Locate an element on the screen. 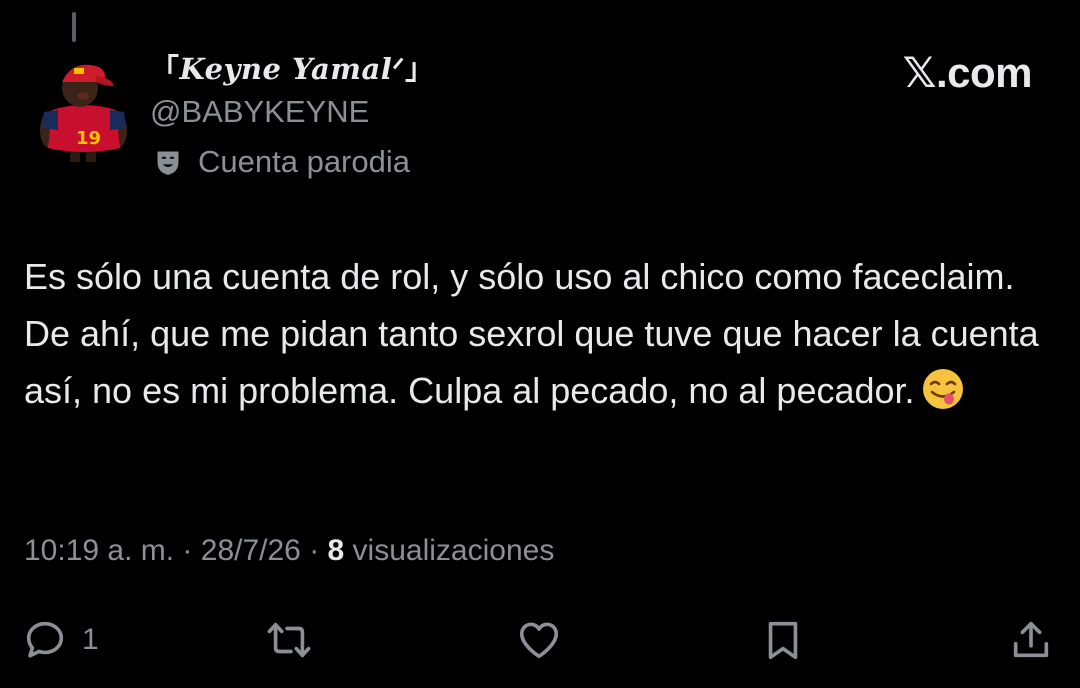 The image size is (1080, 688). reply-button: 1 is located at coordinates (60, 640).